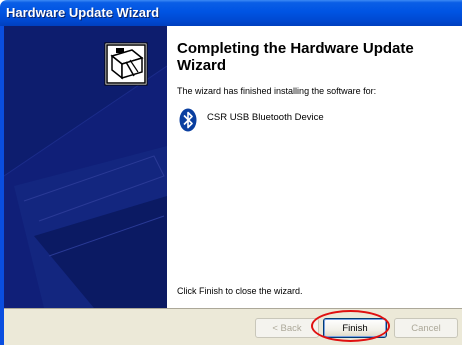 This screenshot has height=345, width=462. I want to click on window-title: Hardware Update Wizard, so click(83, 12).